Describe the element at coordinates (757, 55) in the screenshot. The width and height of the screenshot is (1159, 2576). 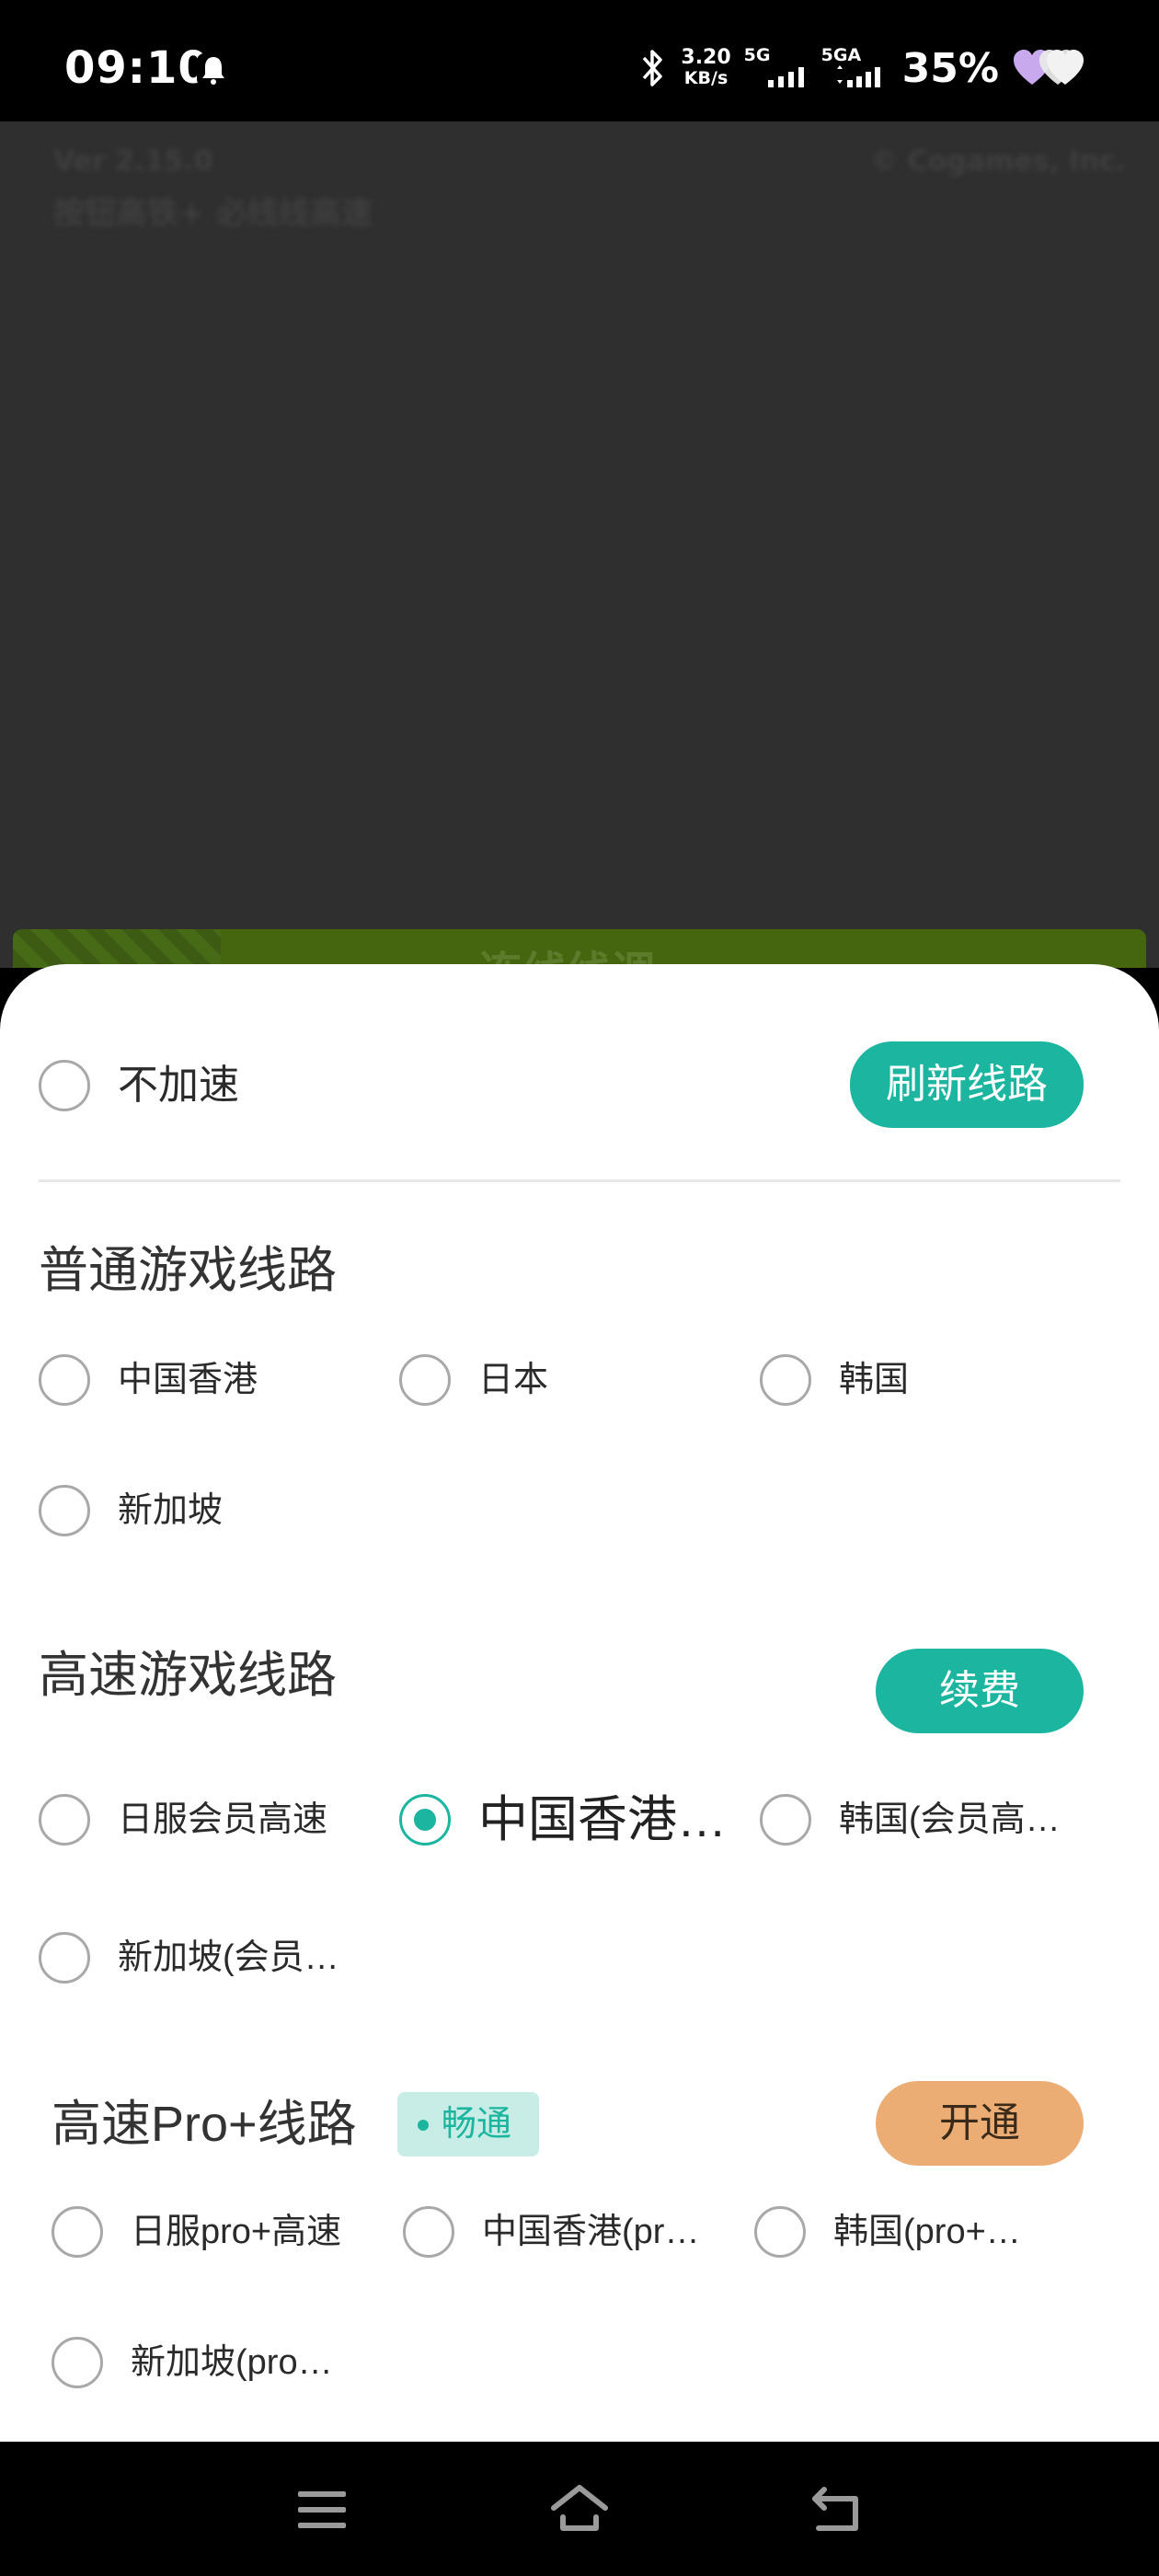
I see `sim1-label: 5G` at that location.